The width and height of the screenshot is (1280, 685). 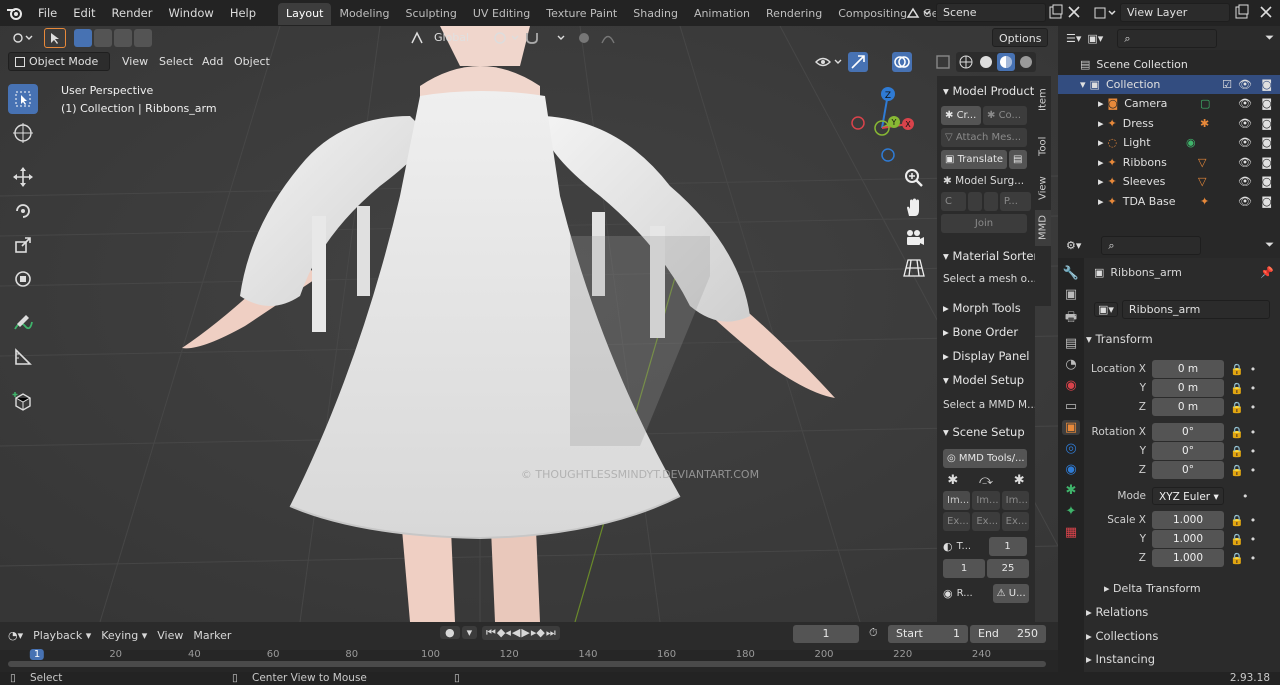 I want to click on translate-button: ▣ Translate, so click(x=974, y=159).